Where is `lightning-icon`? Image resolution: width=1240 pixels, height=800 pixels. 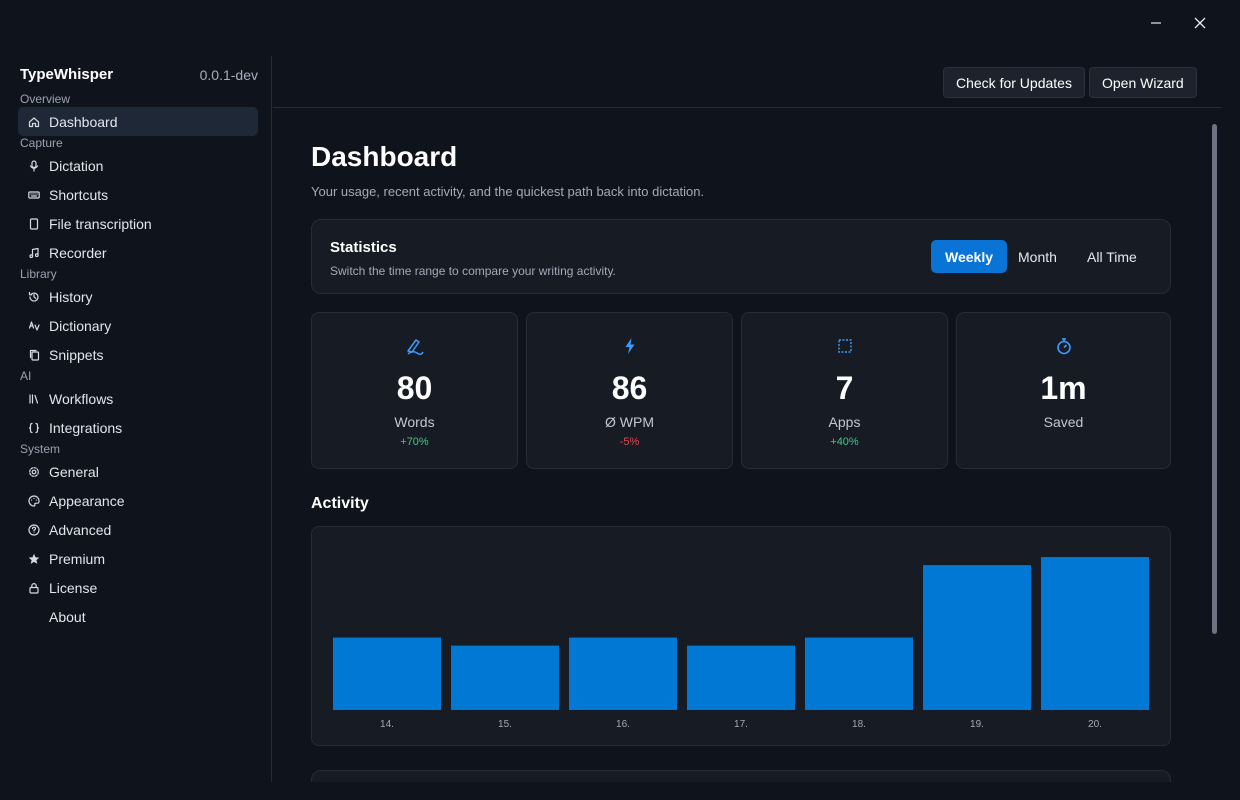
lightning-icon is located at coordinates (629, 346).